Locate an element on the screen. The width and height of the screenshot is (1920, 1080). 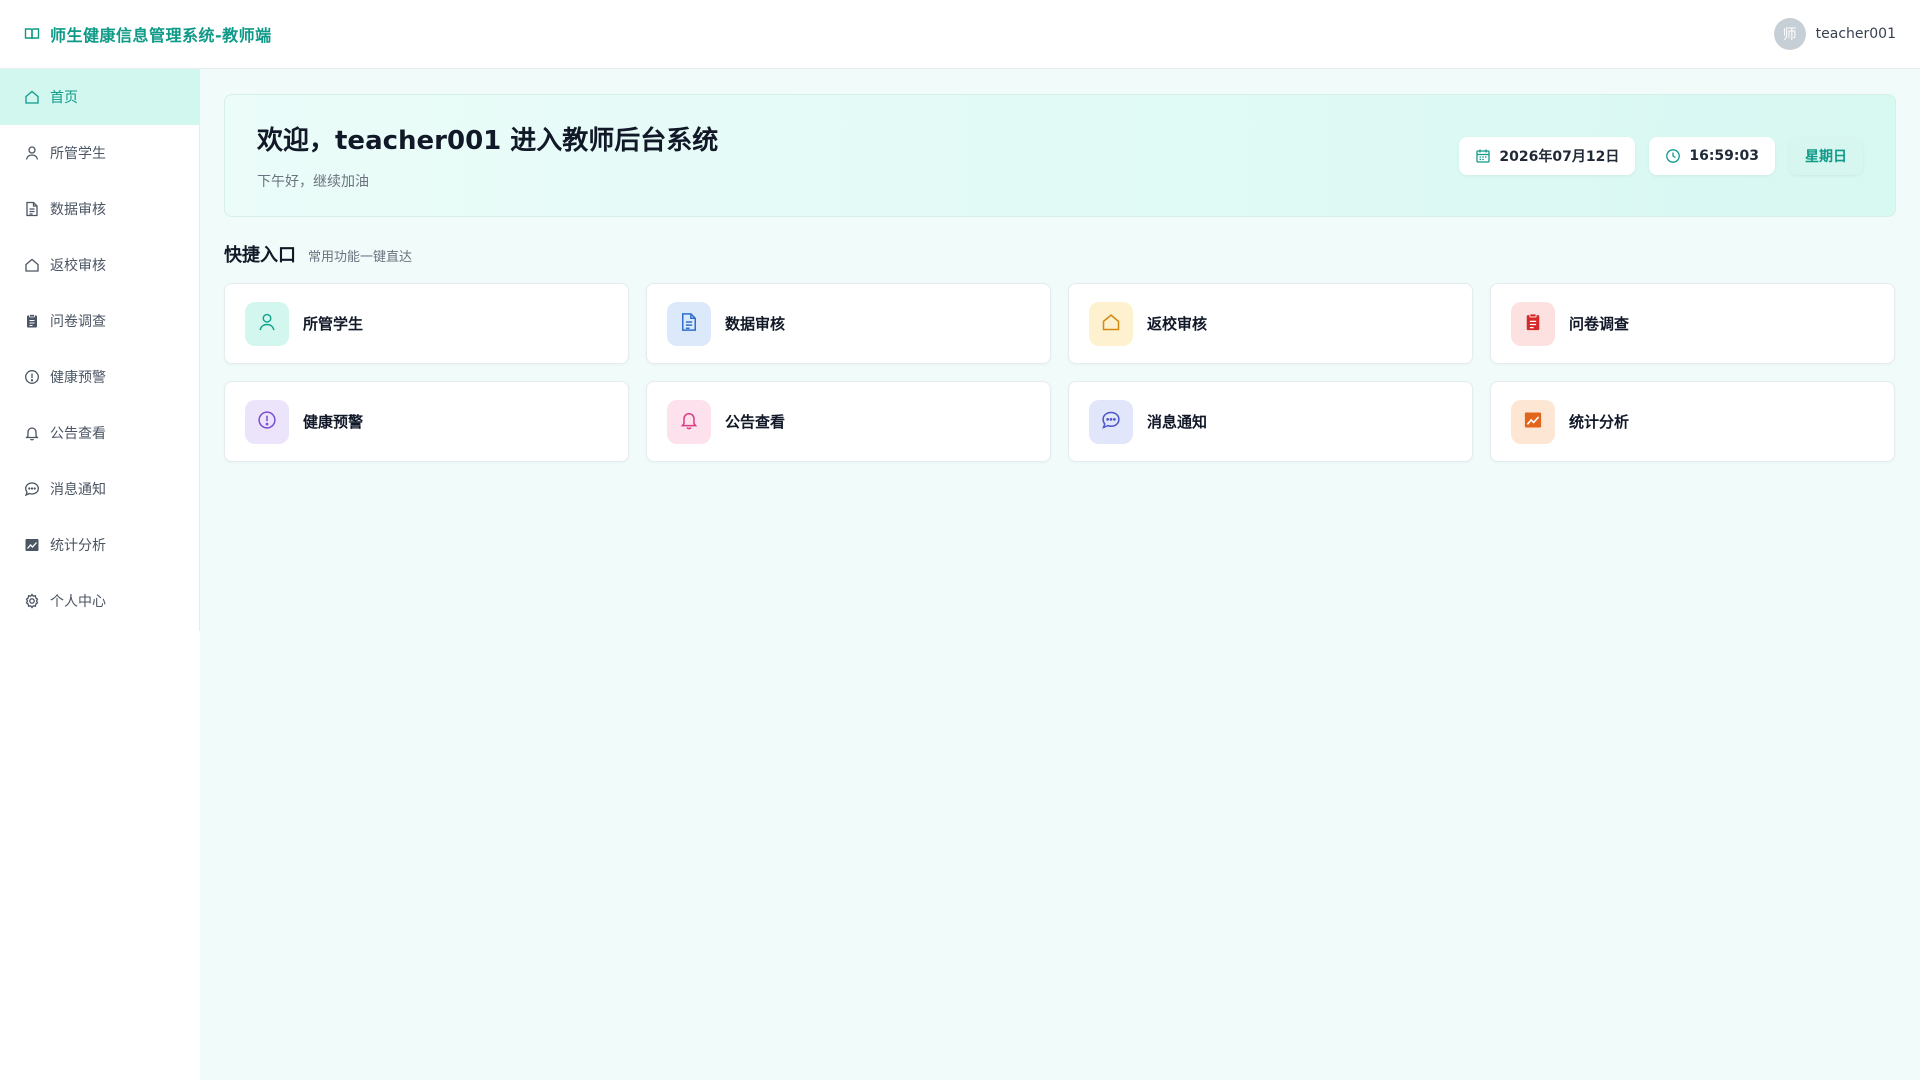
quick-access-header: 快捷入口 常用功能一键直达 is located at coordinates (1060, 254).